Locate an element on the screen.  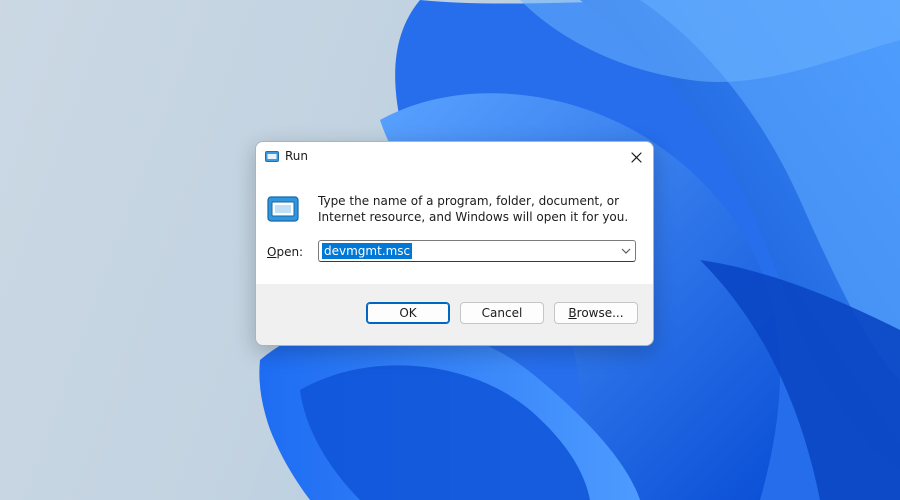
chevron-down-icon is located at coordinates (626, 251).